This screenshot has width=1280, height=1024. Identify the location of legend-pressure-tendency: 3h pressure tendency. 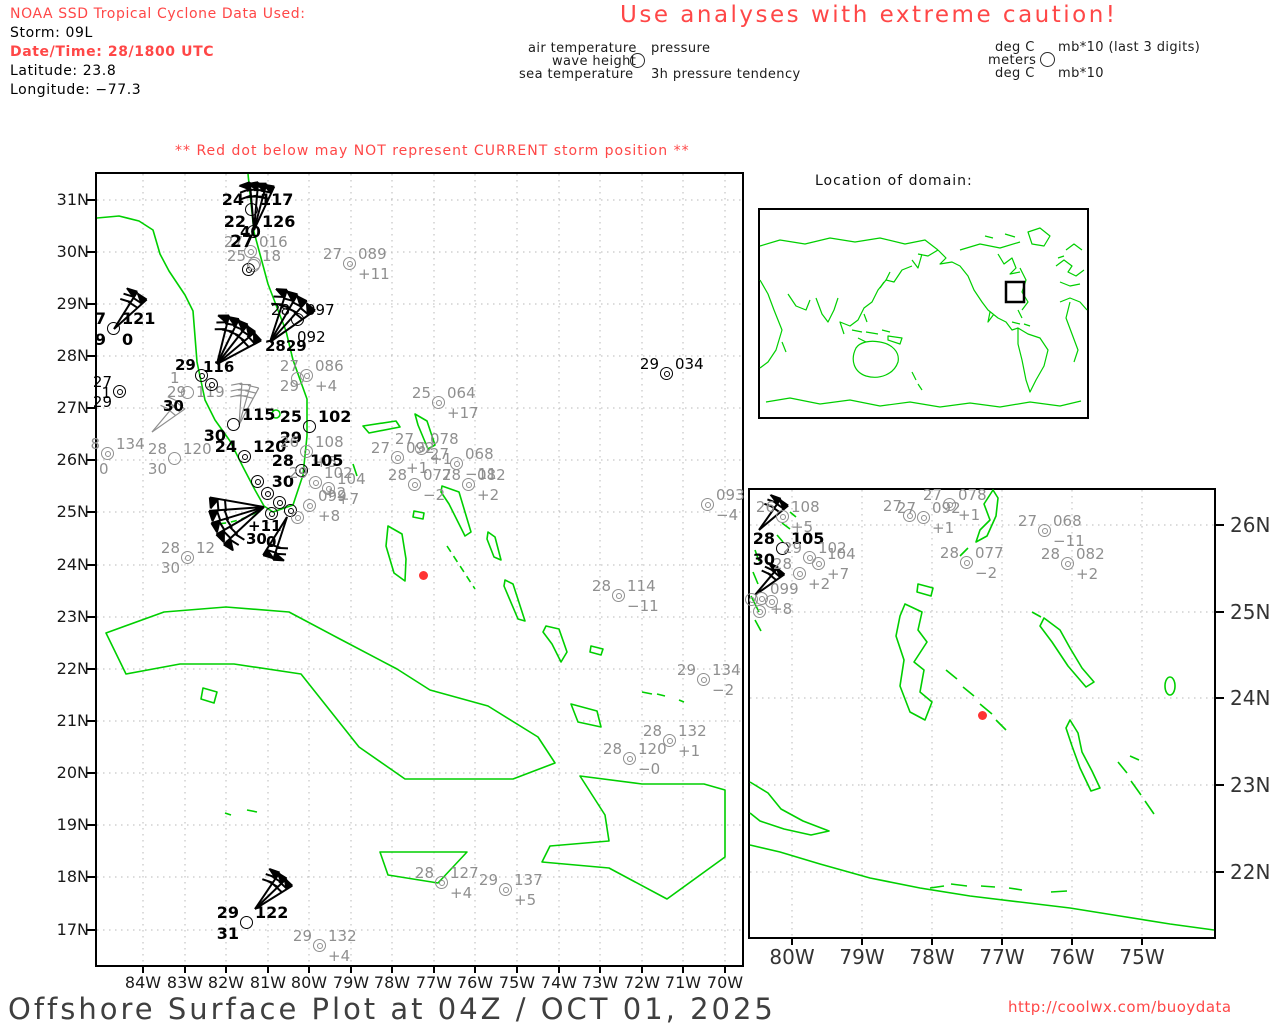
(726, 74).